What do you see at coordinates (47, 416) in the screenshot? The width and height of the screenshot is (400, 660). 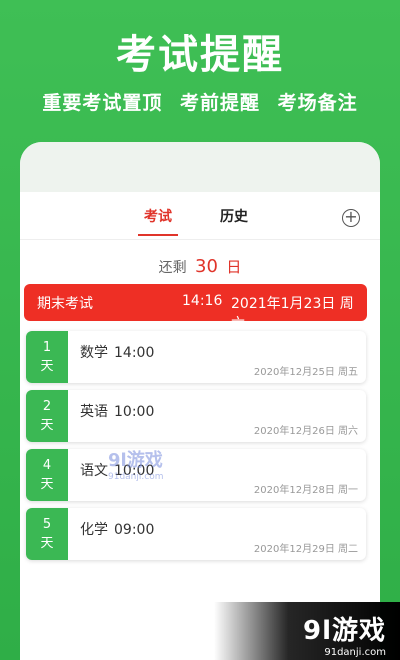 I see `days-badge: 2 天` at bounding box center [47, 416].